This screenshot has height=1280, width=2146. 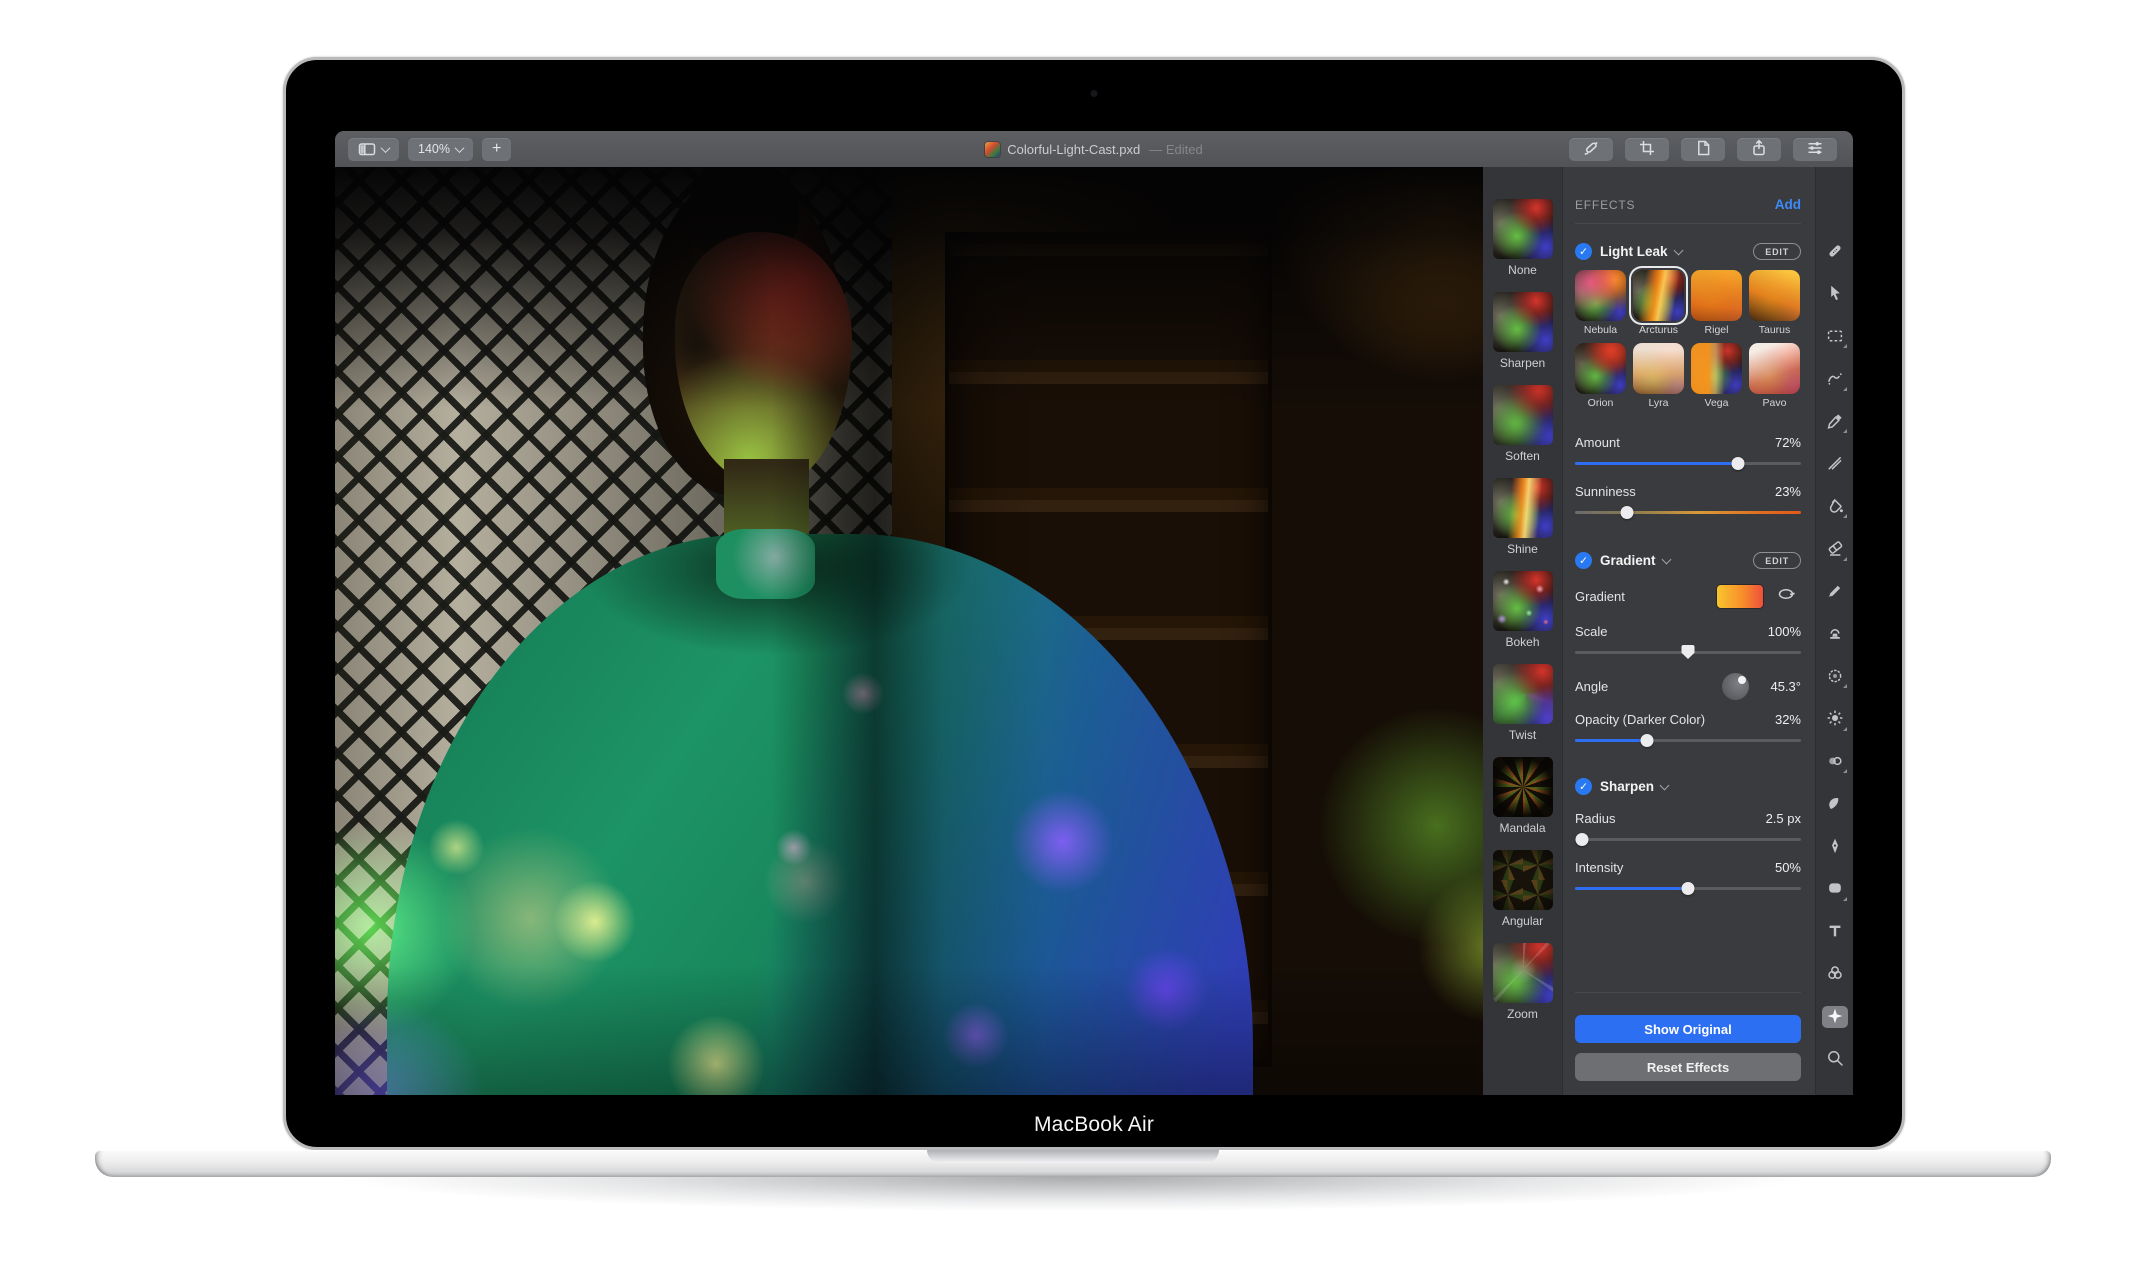 I want to click on new-document-button, so click(x=1703, y=149).